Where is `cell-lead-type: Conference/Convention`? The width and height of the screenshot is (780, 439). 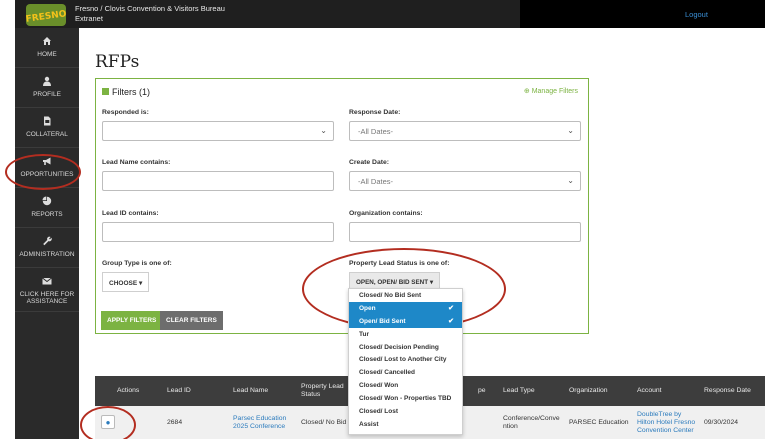 cell-lead-type: Conference/Convention is located at coordinates (531, 422).